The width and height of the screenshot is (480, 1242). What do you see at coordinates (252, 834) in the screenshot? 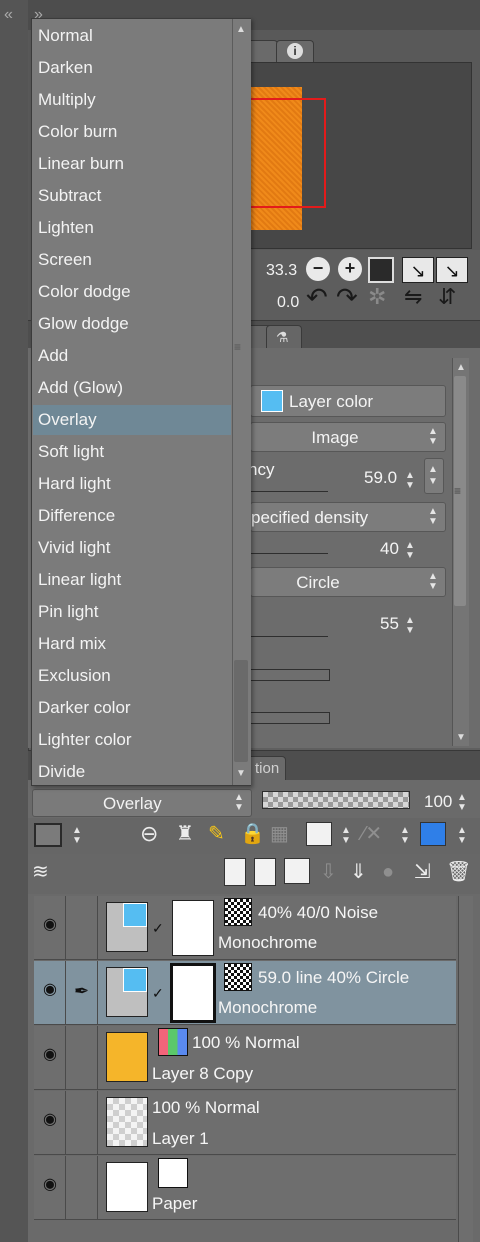
I see `lock-layer-icon: 🔒` at bounding box center [252, 834].